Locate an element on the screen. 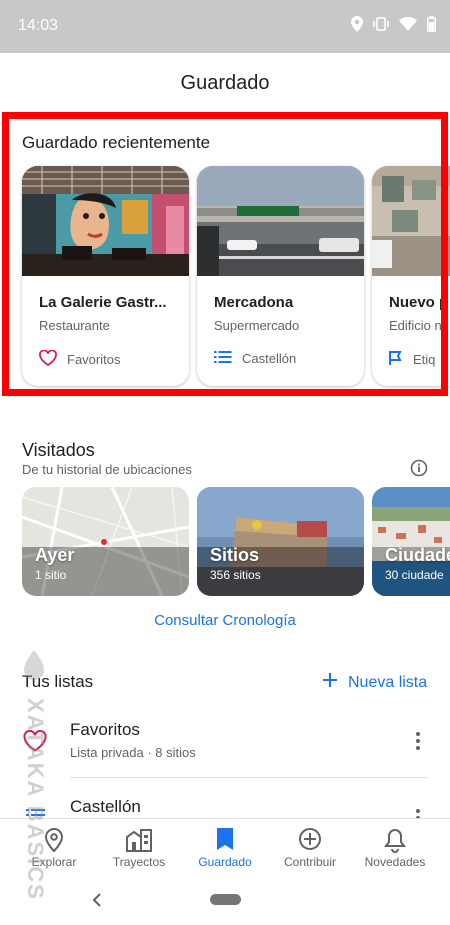 This screenshot has width=450, height=925. recent-section-title: Guardado recientemente is located at coordinates (116, 142).